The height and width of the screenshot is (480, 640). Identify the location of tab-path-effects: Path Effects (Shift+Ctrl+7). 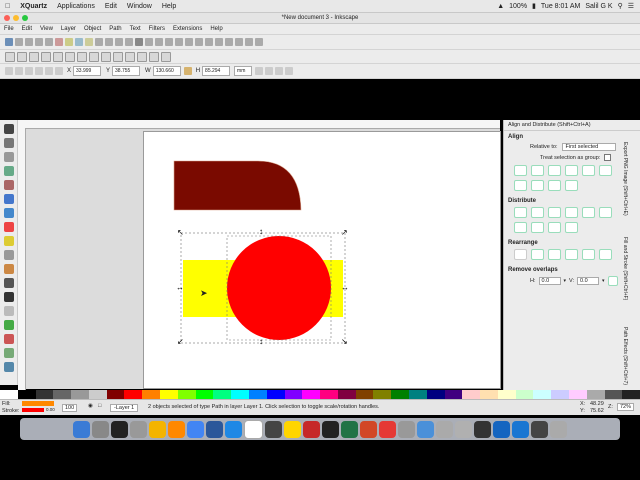
(625, 356).